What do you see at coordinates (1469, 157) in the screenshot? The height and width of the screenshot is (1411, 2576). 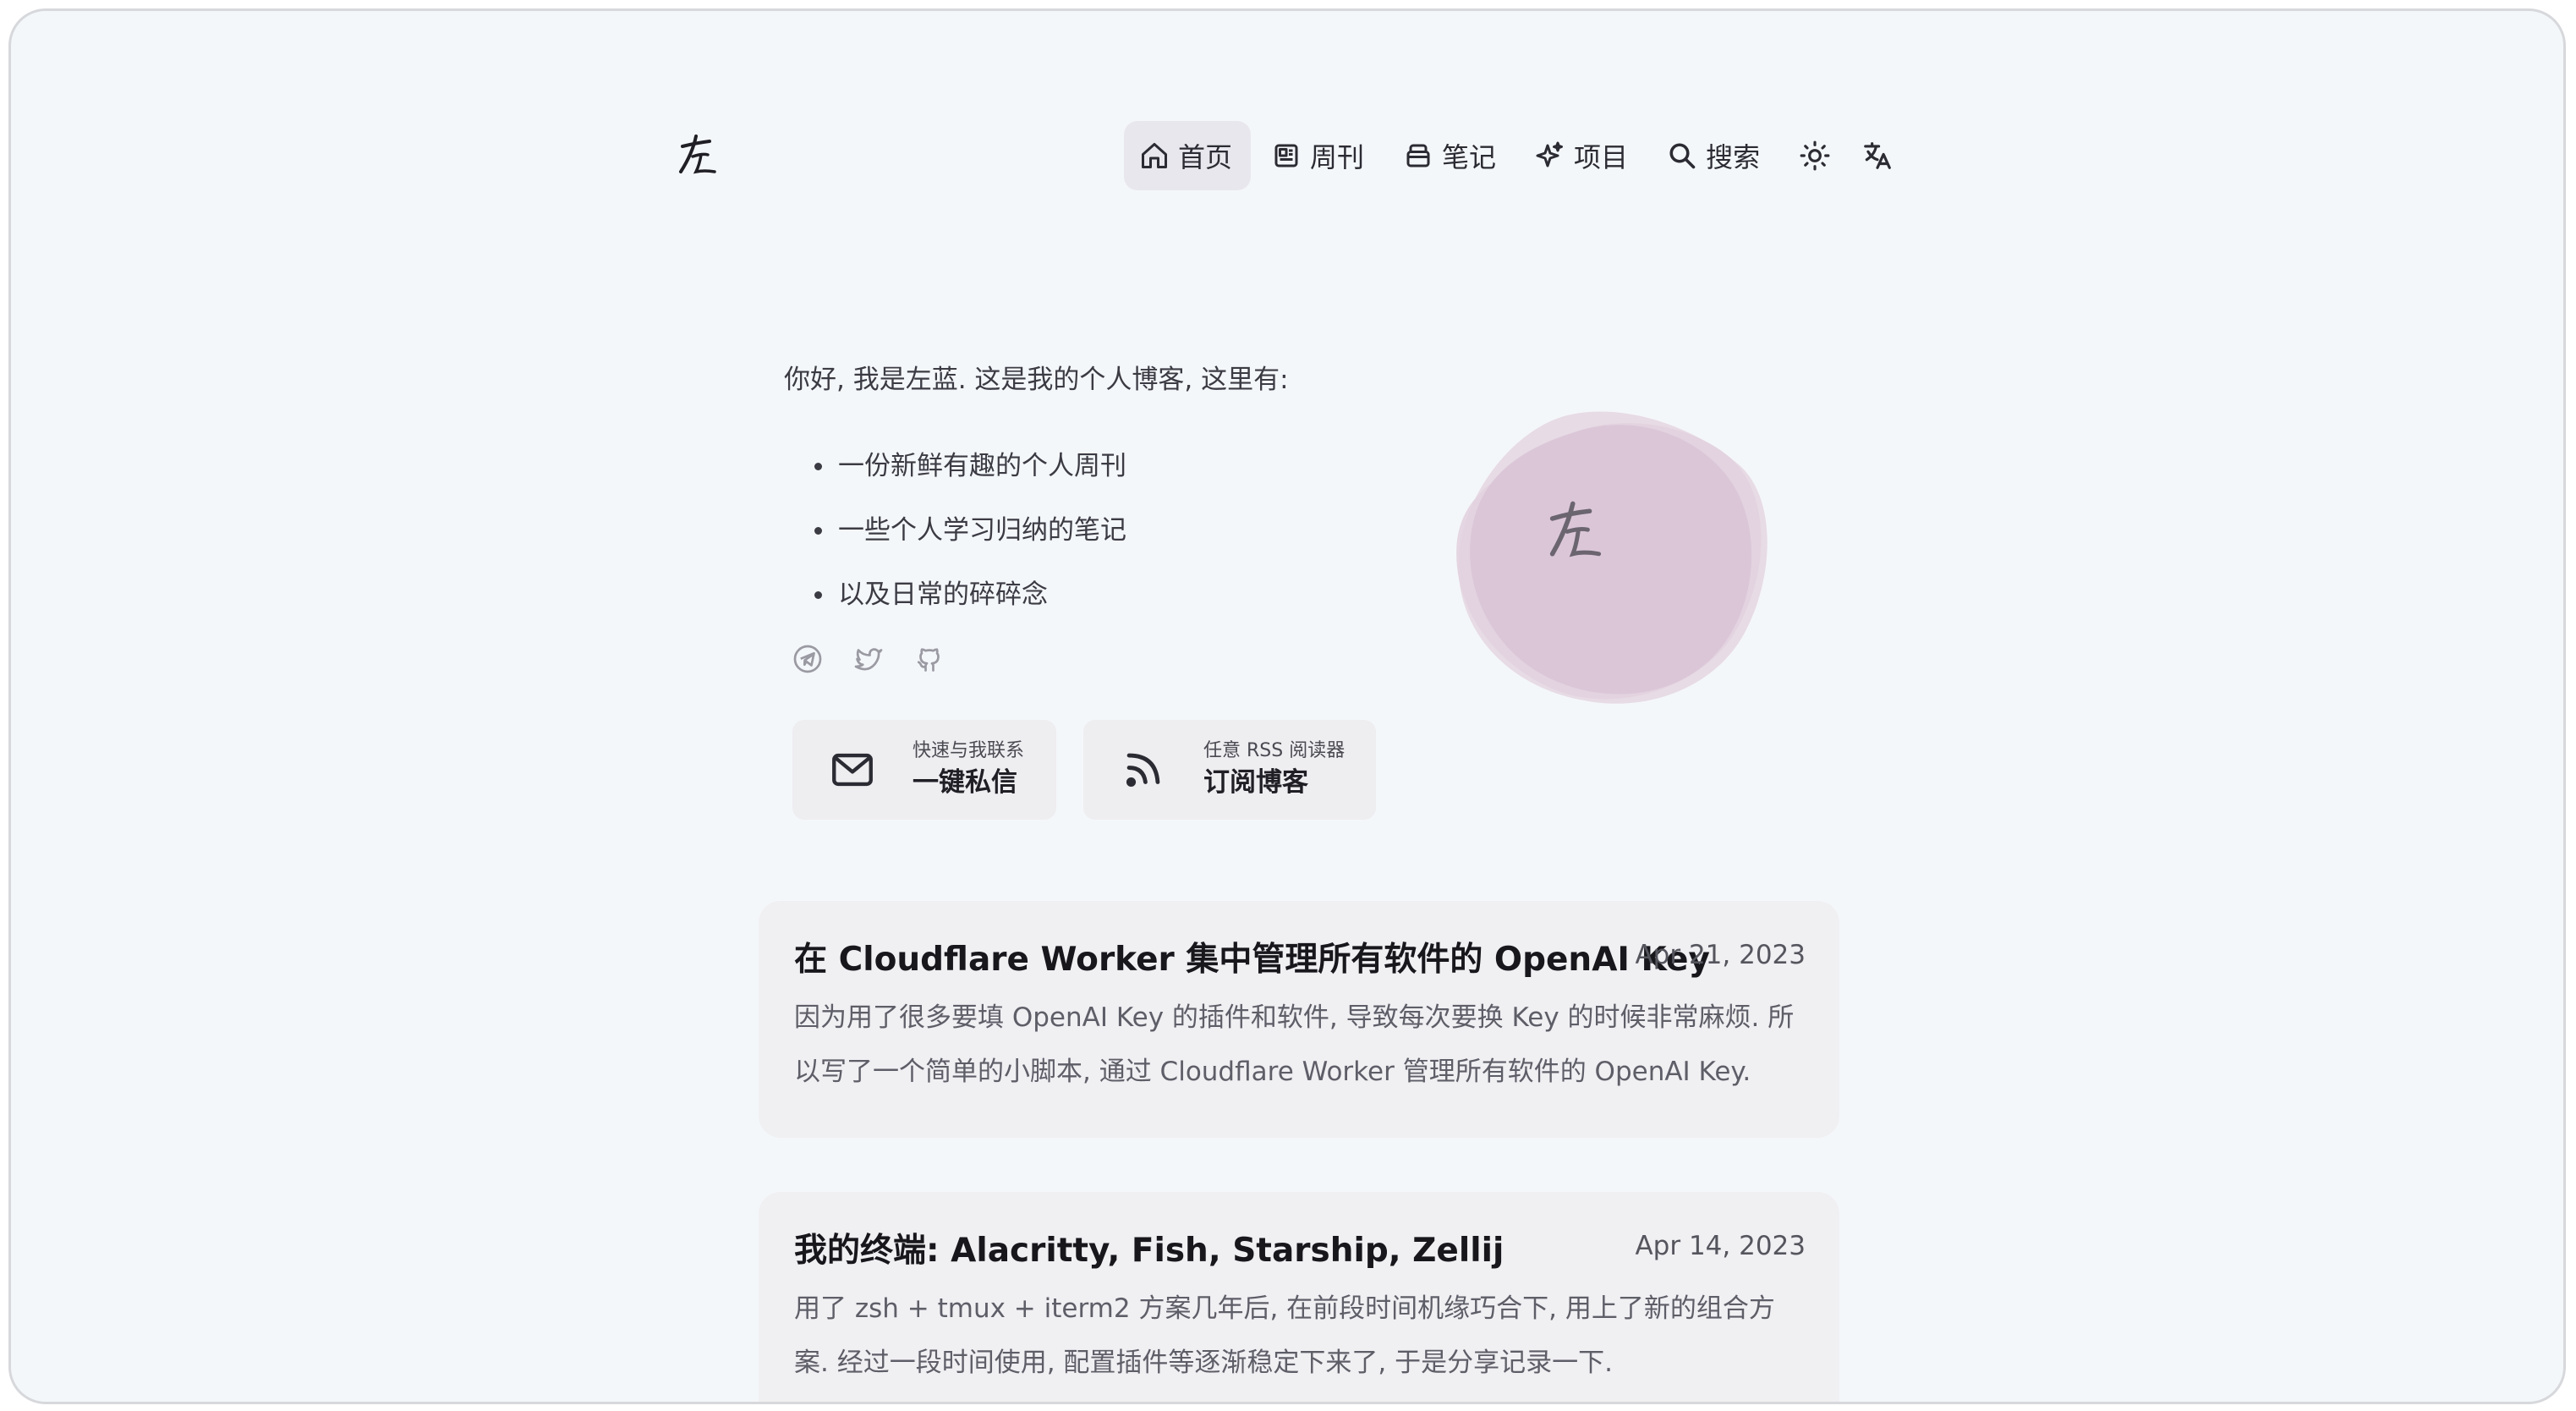 I see `nav-label: 笔记` at bounding box center [1469, 157].